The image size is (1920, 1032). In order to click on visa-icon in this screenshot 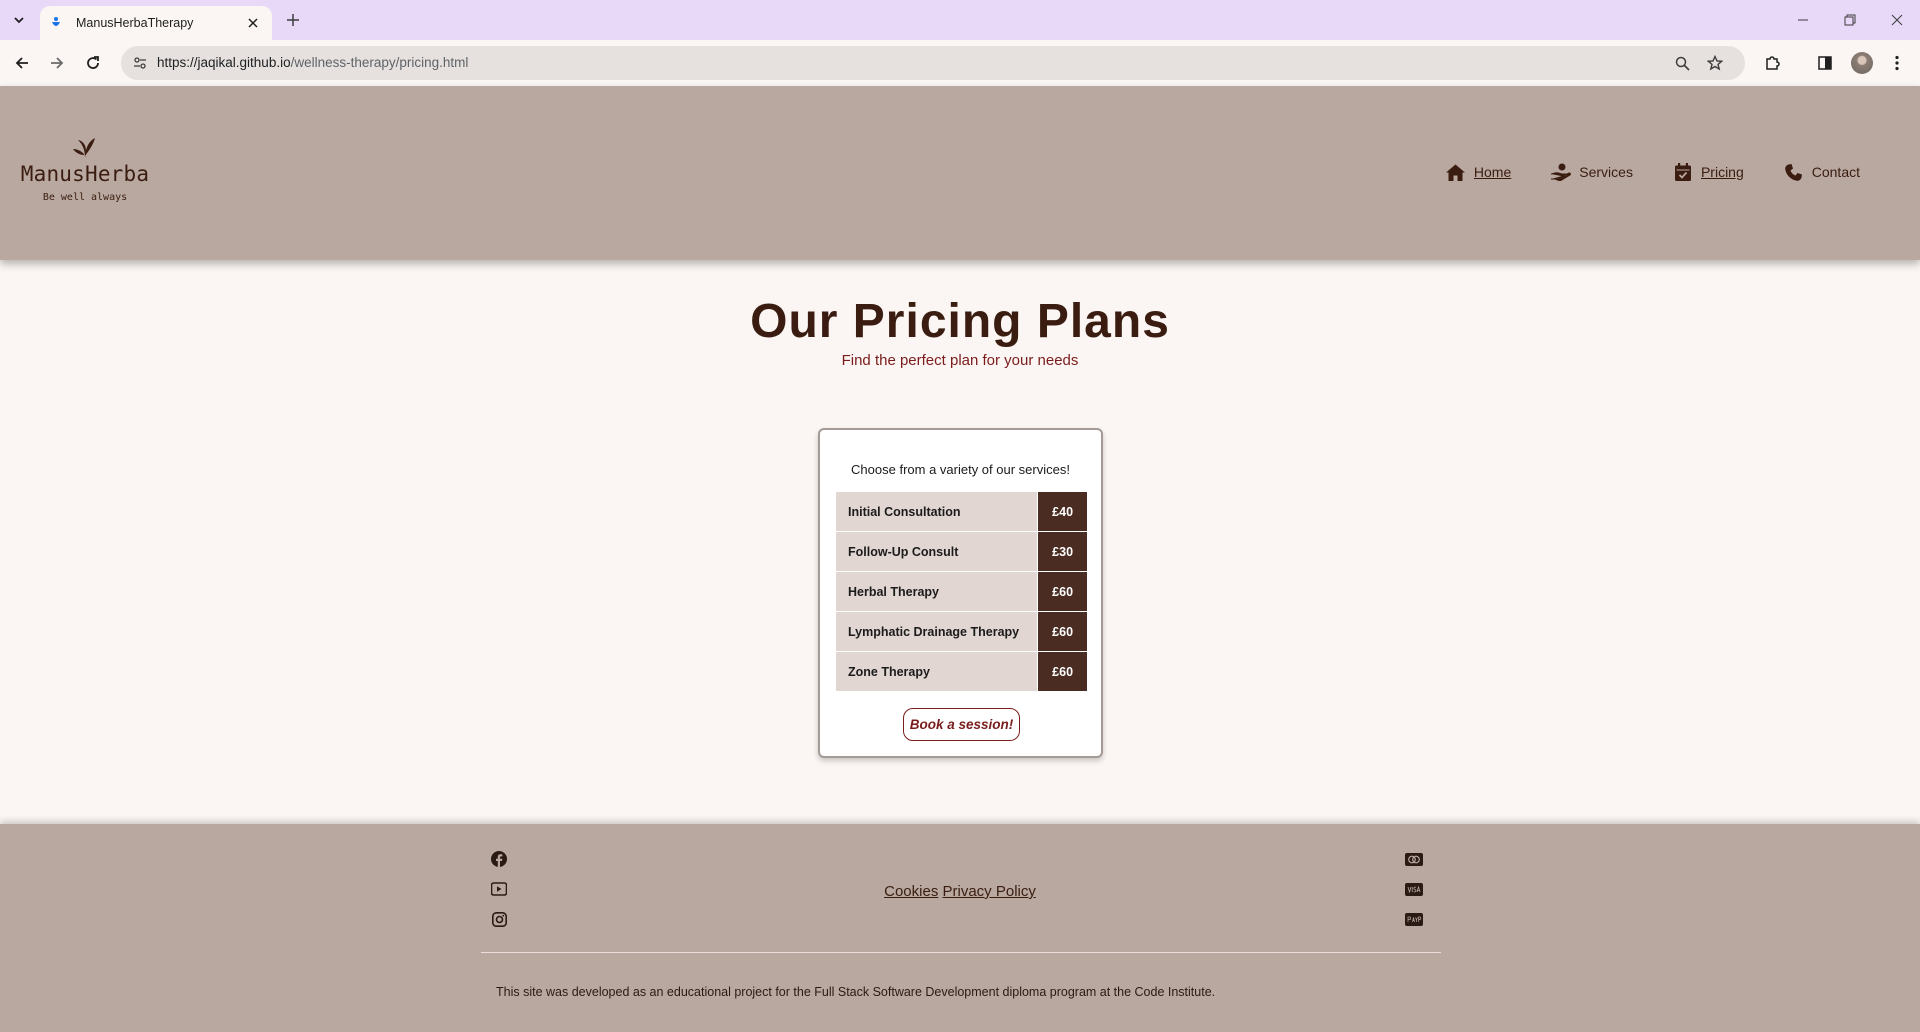, I will do `click(1414, 889)`.